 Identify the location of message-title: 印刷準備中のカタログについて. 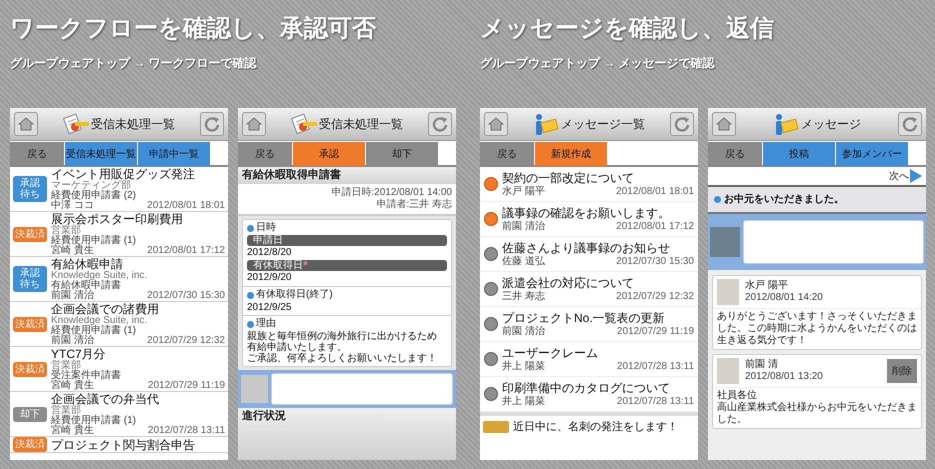
(586, 388).